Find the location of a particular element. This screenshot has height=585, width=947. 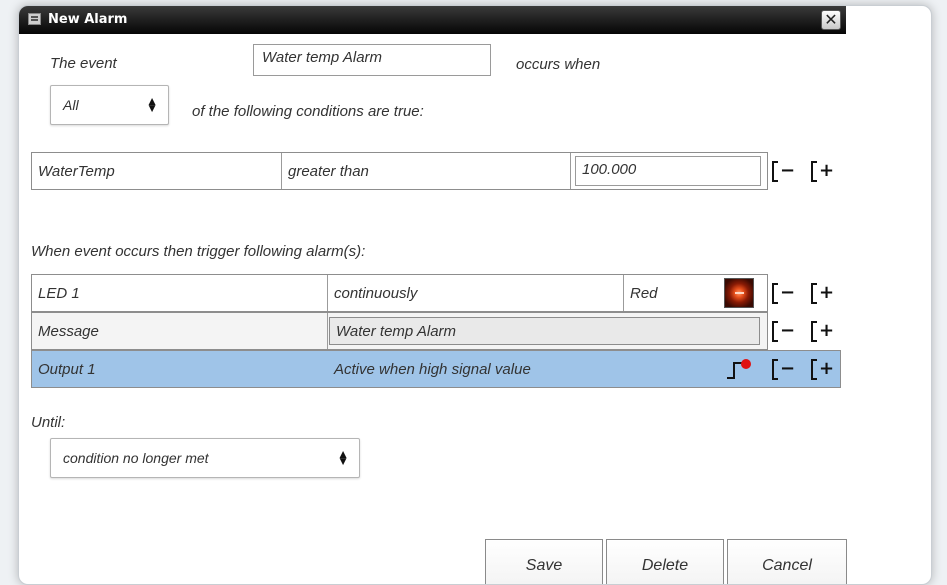

remove-condition-button: − is located at coordinates (783, 172).